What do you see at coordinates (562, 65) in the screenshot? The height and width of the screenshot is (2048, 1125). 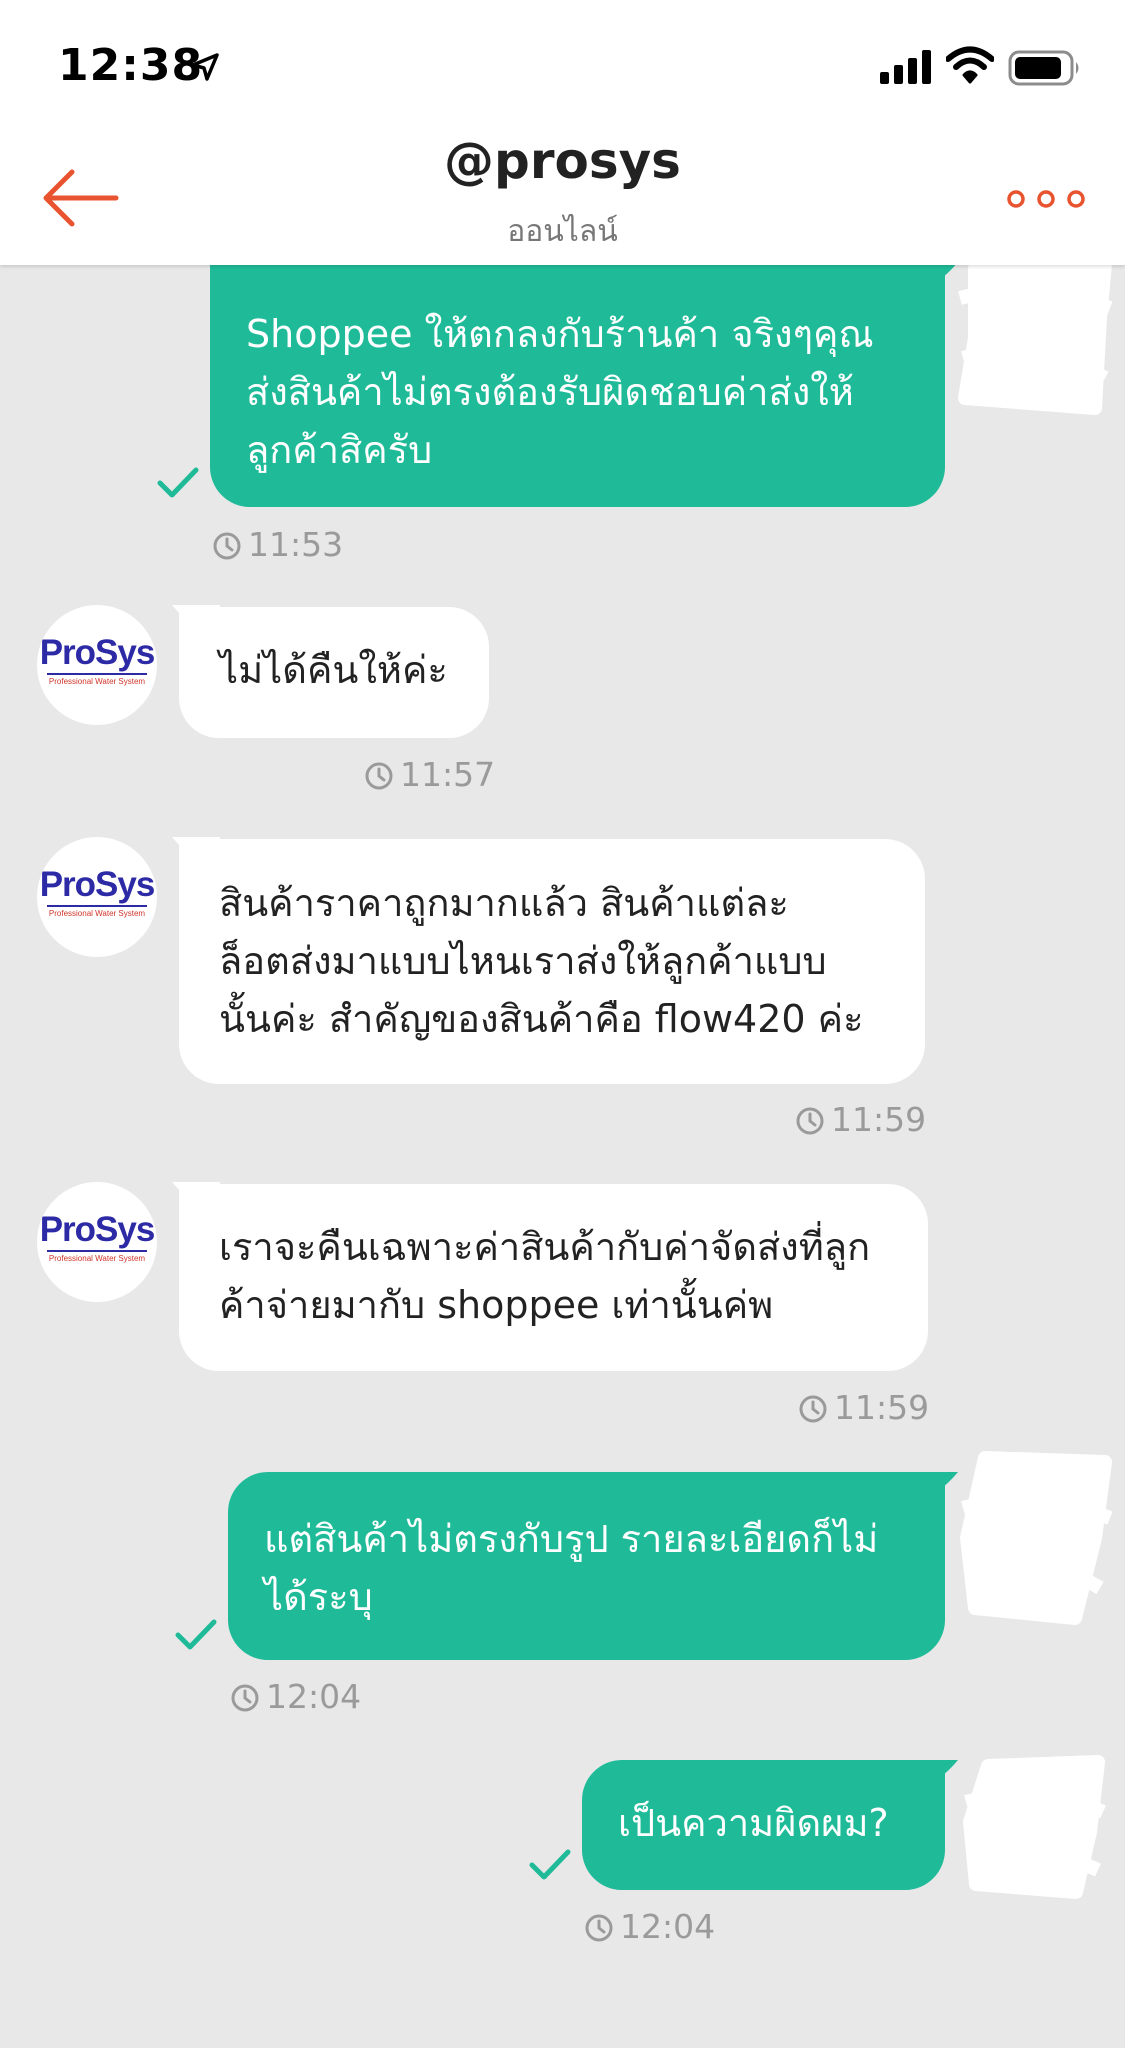 I see `status-bar: 12:38` at bounding box center [562, 65].